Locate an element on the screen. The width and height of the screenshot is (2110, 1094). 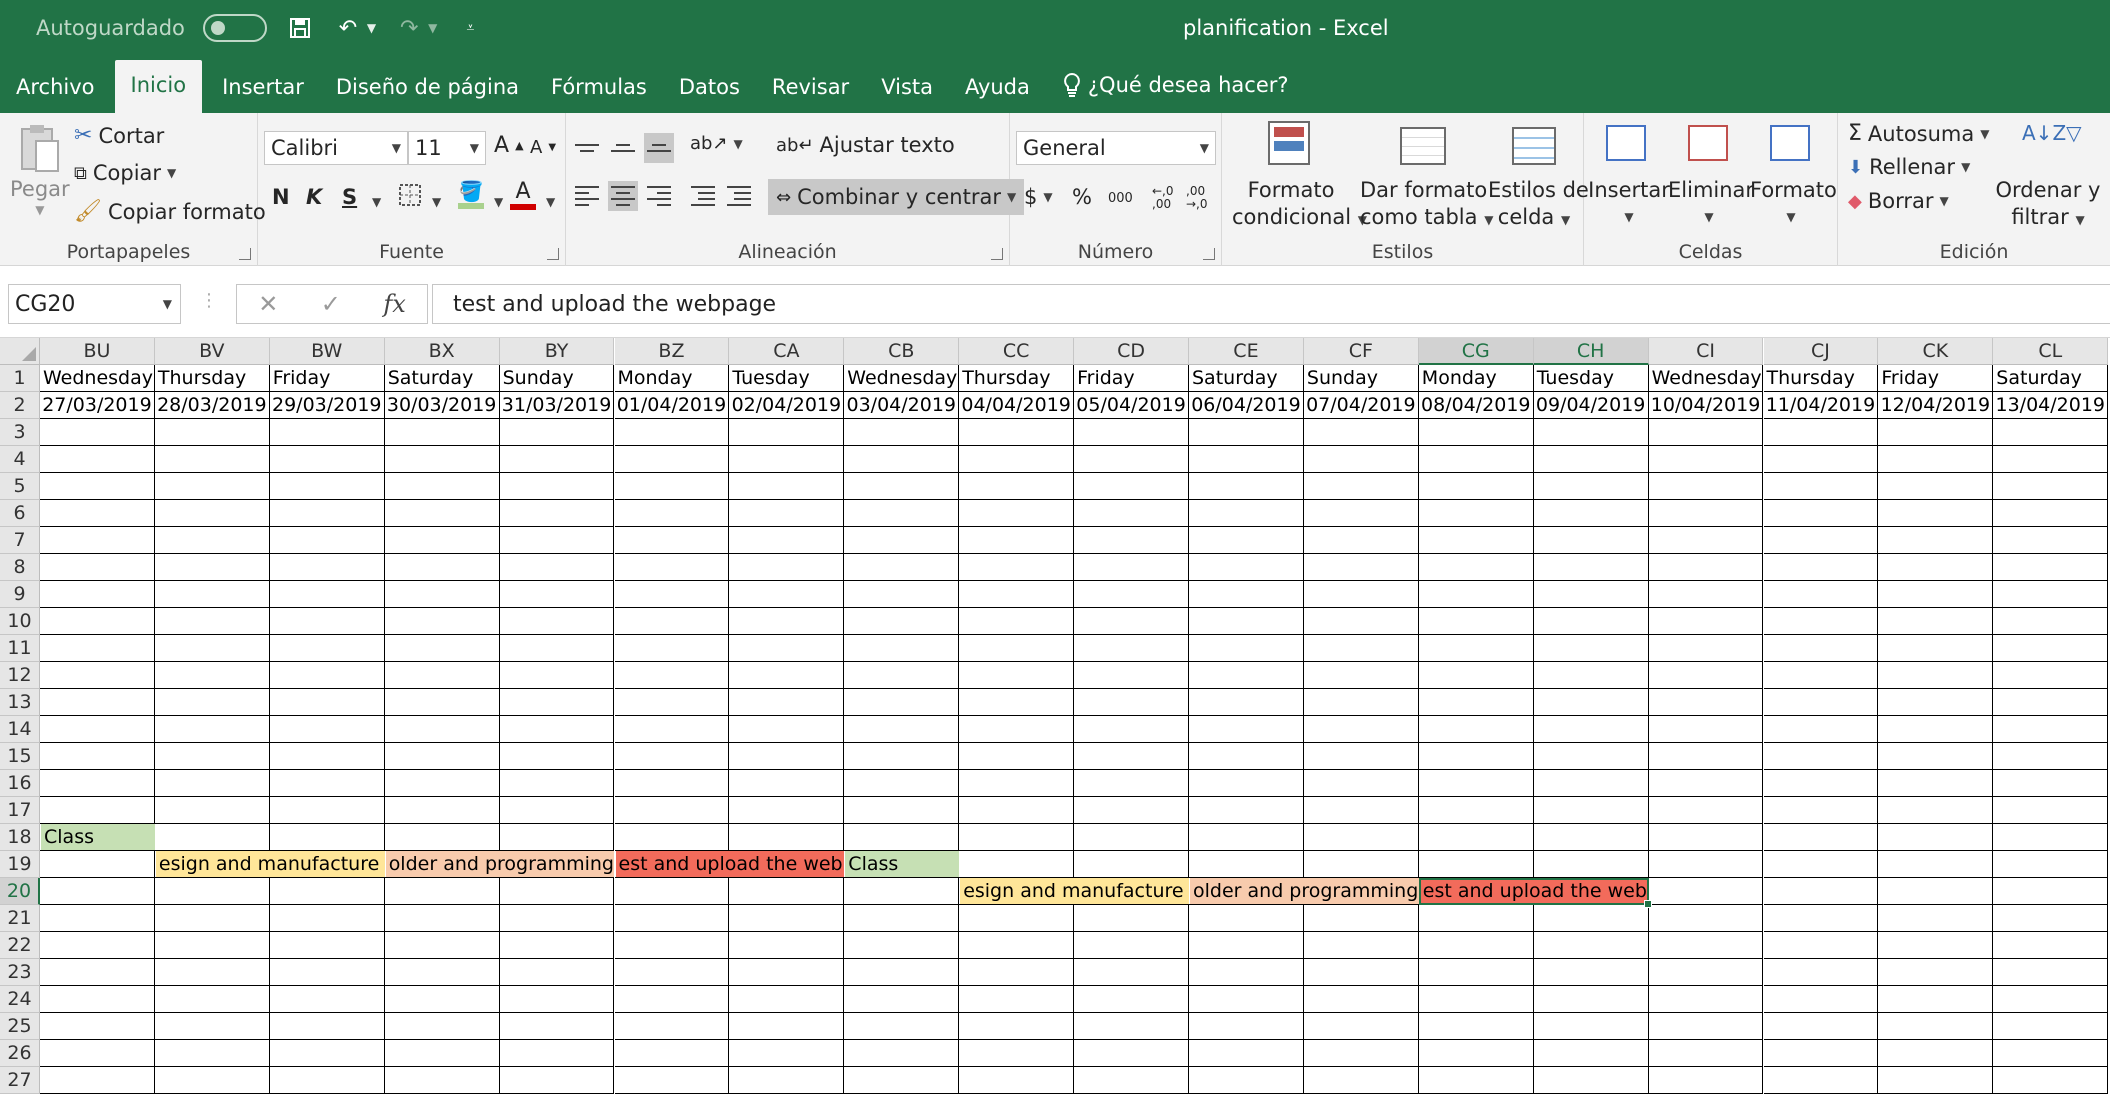
cell-cd15 is located at coordinates (1131, 756).